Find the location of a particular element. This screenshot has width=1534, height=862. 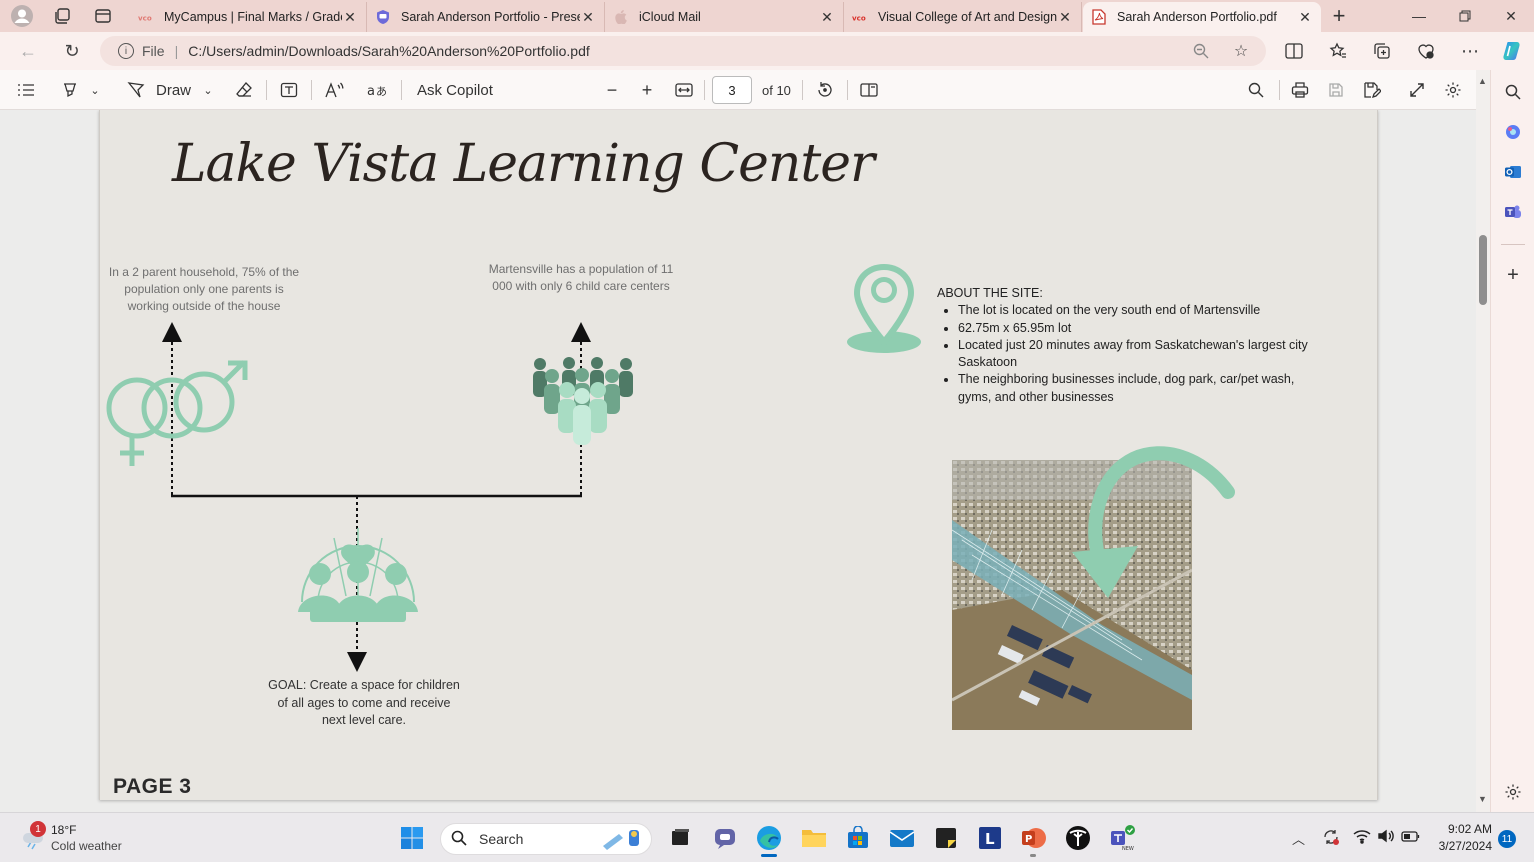

show-hidden-icons-chevron-up-icon: ︿ is located at coordinates (1298, 838).